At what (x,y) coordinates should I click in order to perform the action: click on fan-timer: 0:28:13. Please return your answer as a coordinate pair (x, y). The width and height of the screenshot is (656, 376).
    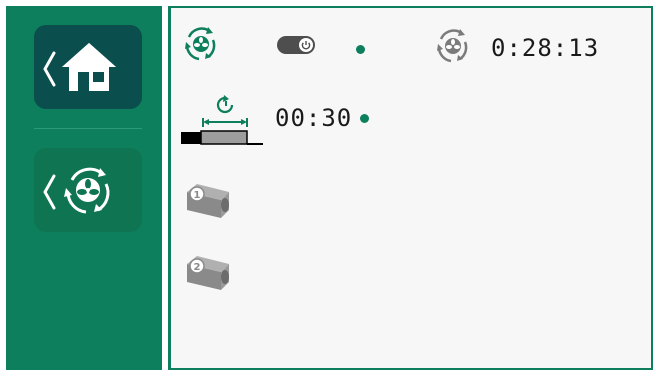
    Looking at the image, I should click on (545, 48).